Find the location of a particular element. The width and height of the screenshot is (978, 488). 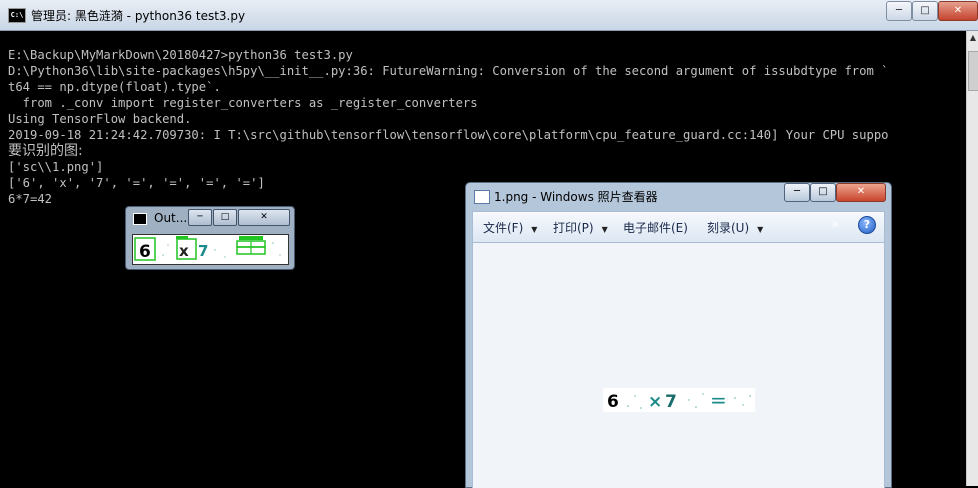

menu-print-label: 打印(P) is located at coordinates (573, 228).